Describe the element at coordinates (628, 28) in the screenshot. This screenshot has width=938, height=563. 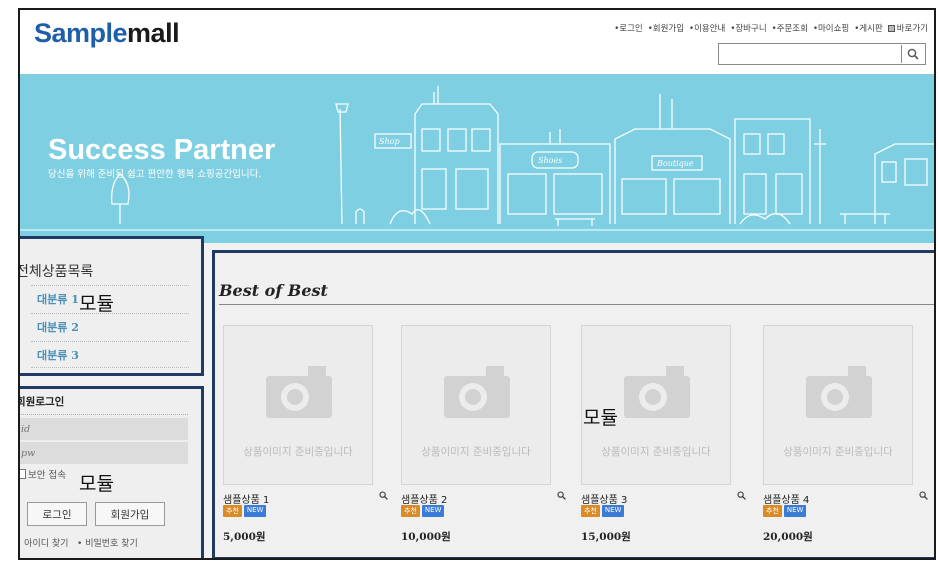
I see `nav-login: •로그인` at that location.